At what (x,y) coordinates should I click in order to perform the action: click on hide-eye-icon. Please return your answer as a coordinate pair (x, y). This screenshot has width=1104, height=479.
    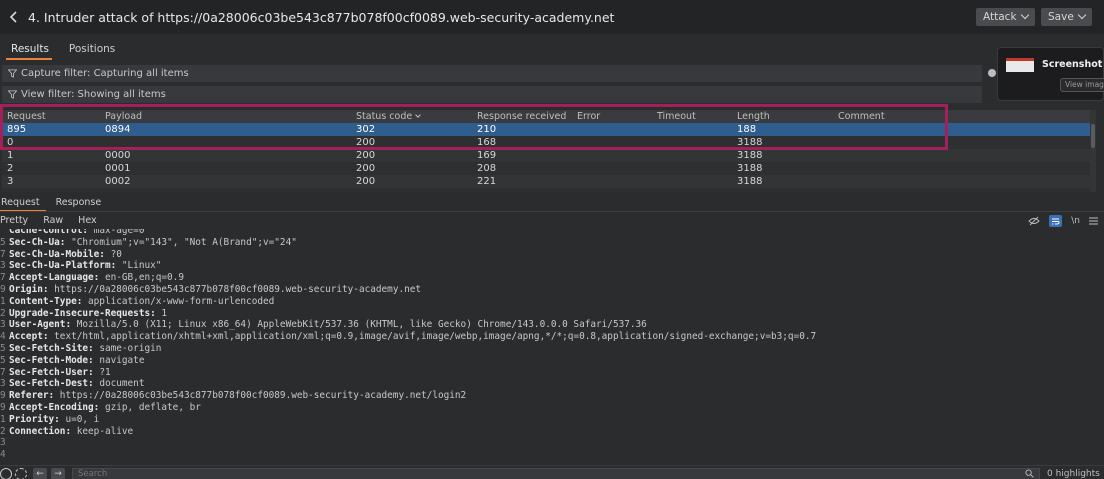
    Looking at the image, I should click on (1034, 221).